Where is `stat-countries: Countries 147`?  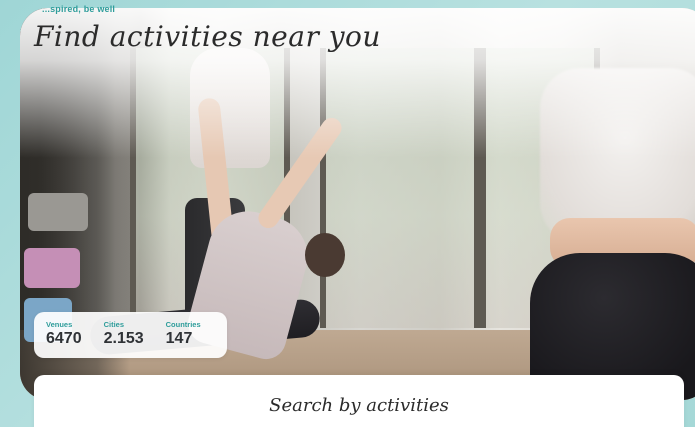 stat-countries: Countries 147 is located at coordinates (183, 339).